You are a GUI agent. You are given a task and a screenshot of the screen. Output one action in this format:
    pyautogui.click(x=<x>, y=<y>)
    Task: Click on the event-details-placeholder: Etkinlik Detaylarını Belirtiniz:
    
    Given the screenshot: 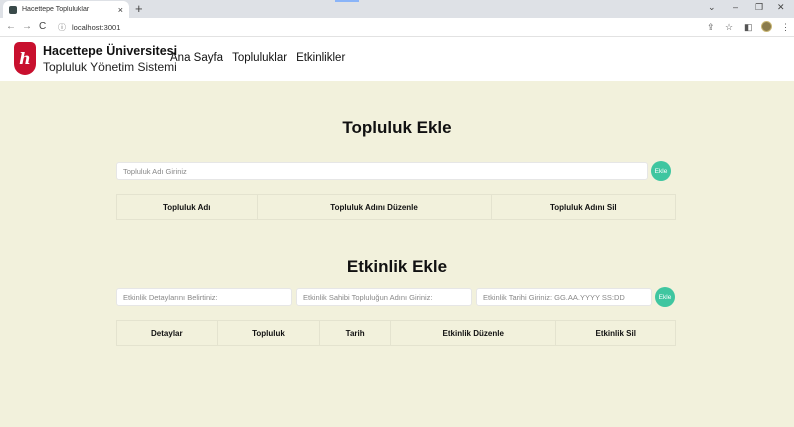 What is the action you would take?
    pyautogui.click(x=170, y=297)
    